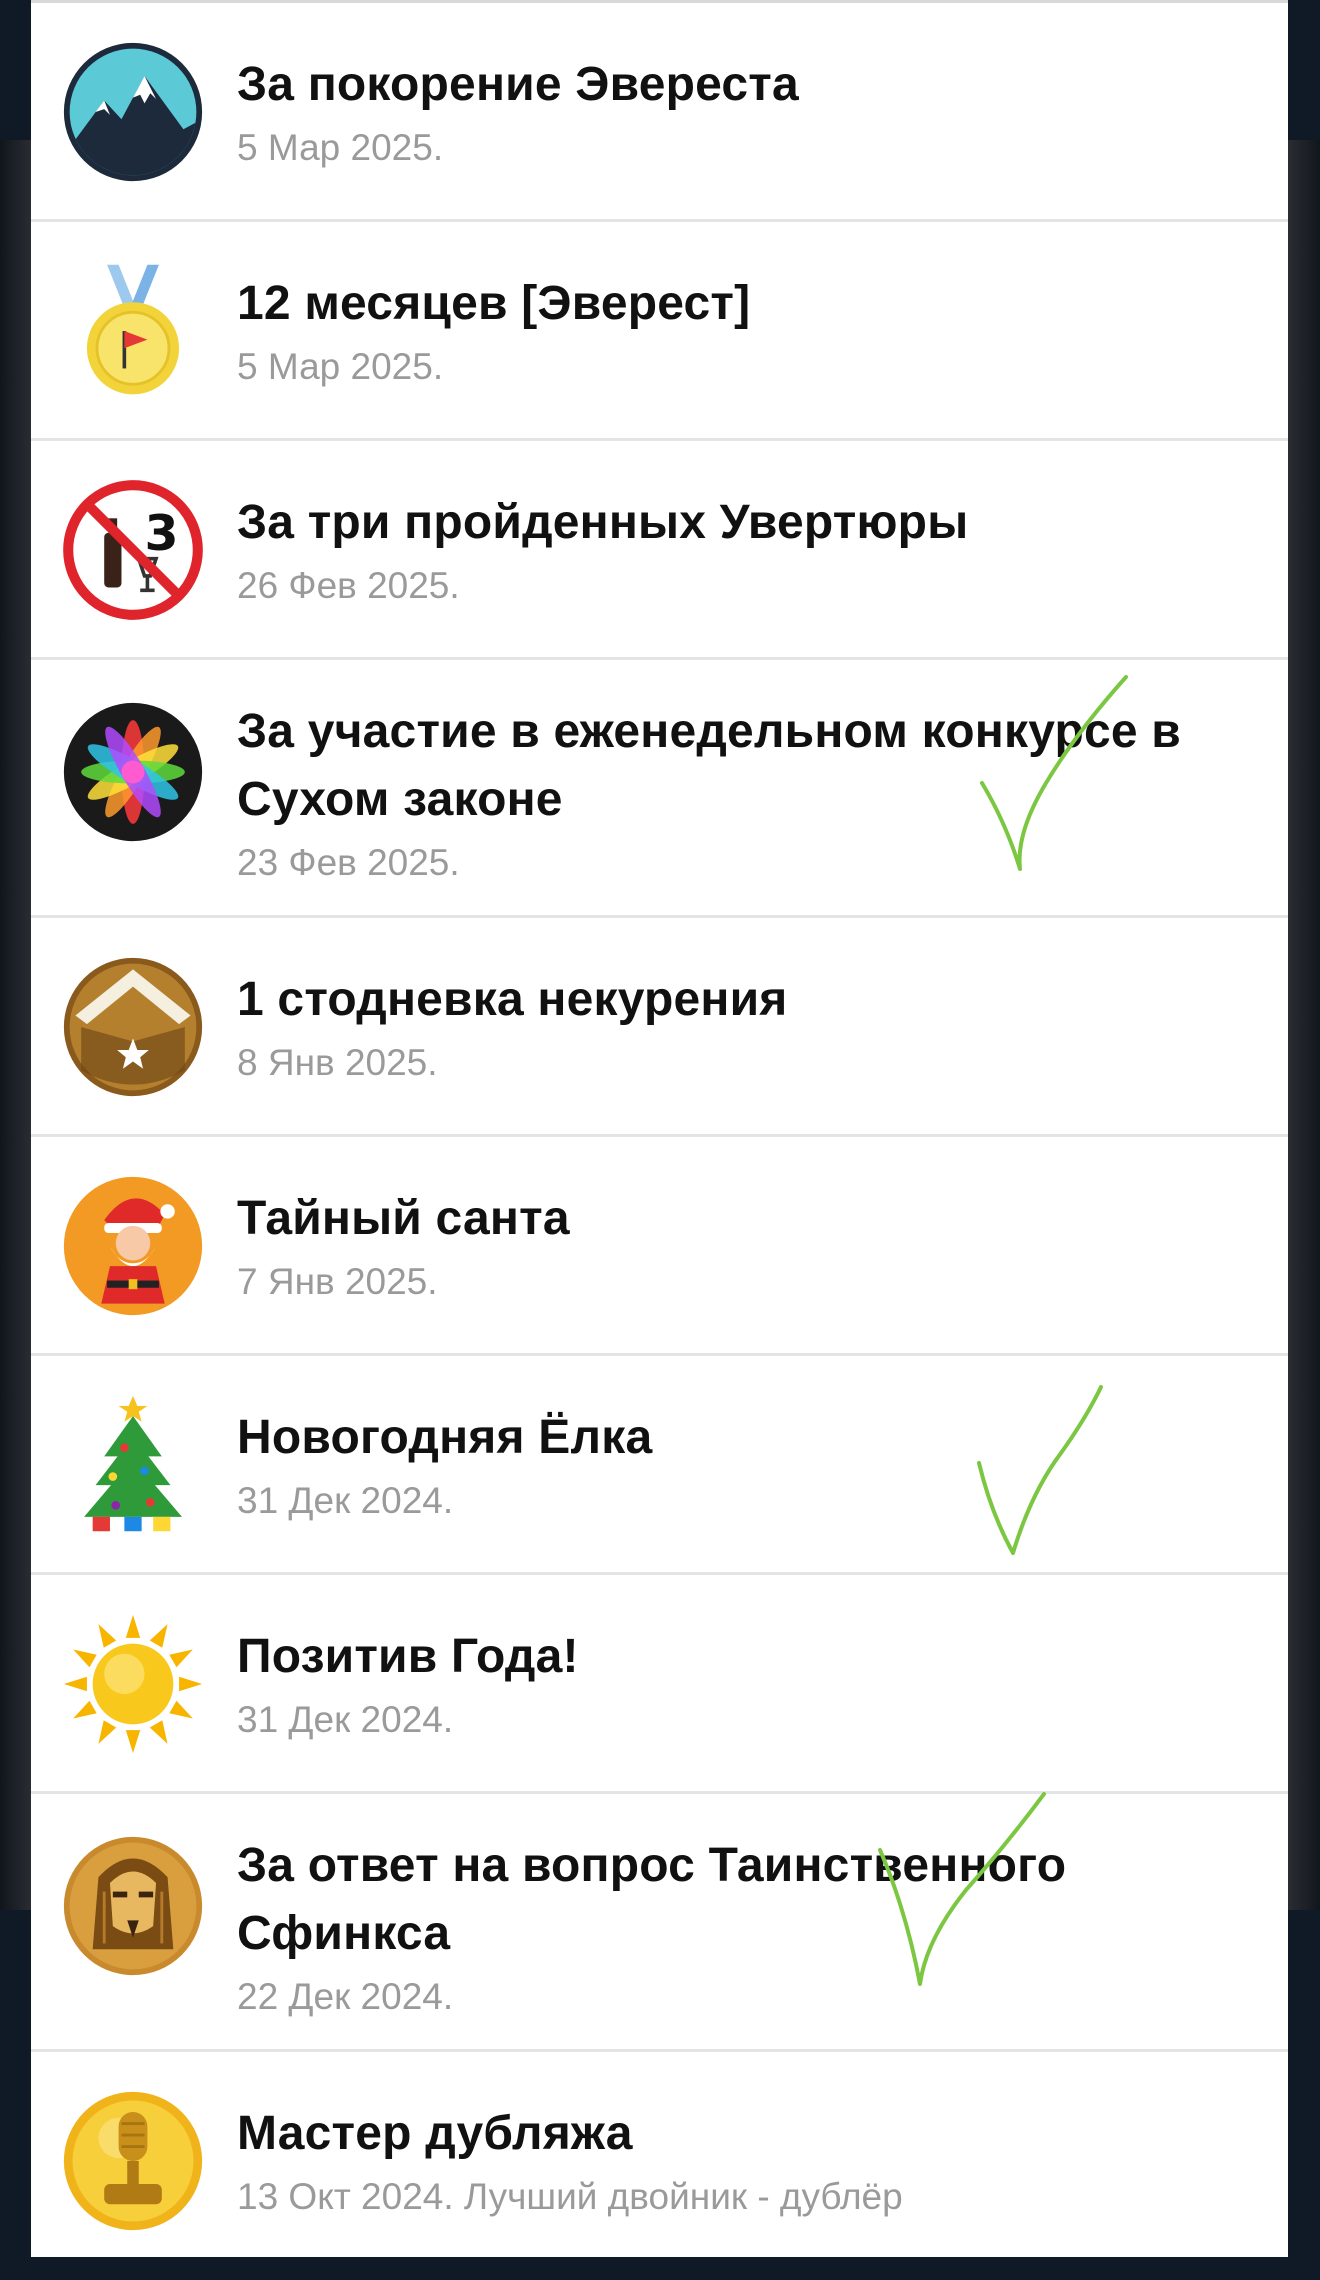 The height and width of the screenshot is (2280, 1320). Describe the element at coordinates (133, 2161) in the screenshot. I see `microphone-award-icon` at that location.